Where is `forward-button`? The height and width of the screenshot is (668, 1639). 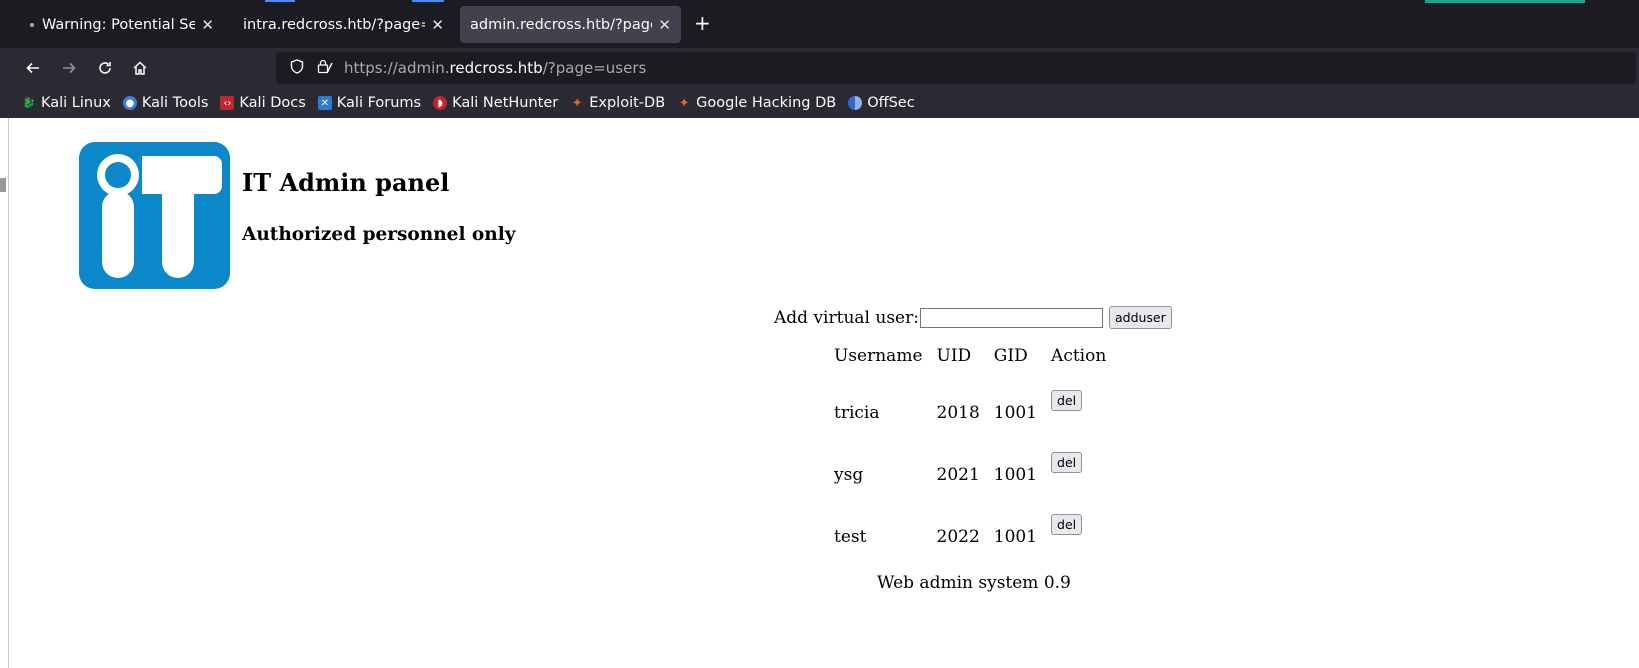
forward-button is located at coordinates (69, 68).